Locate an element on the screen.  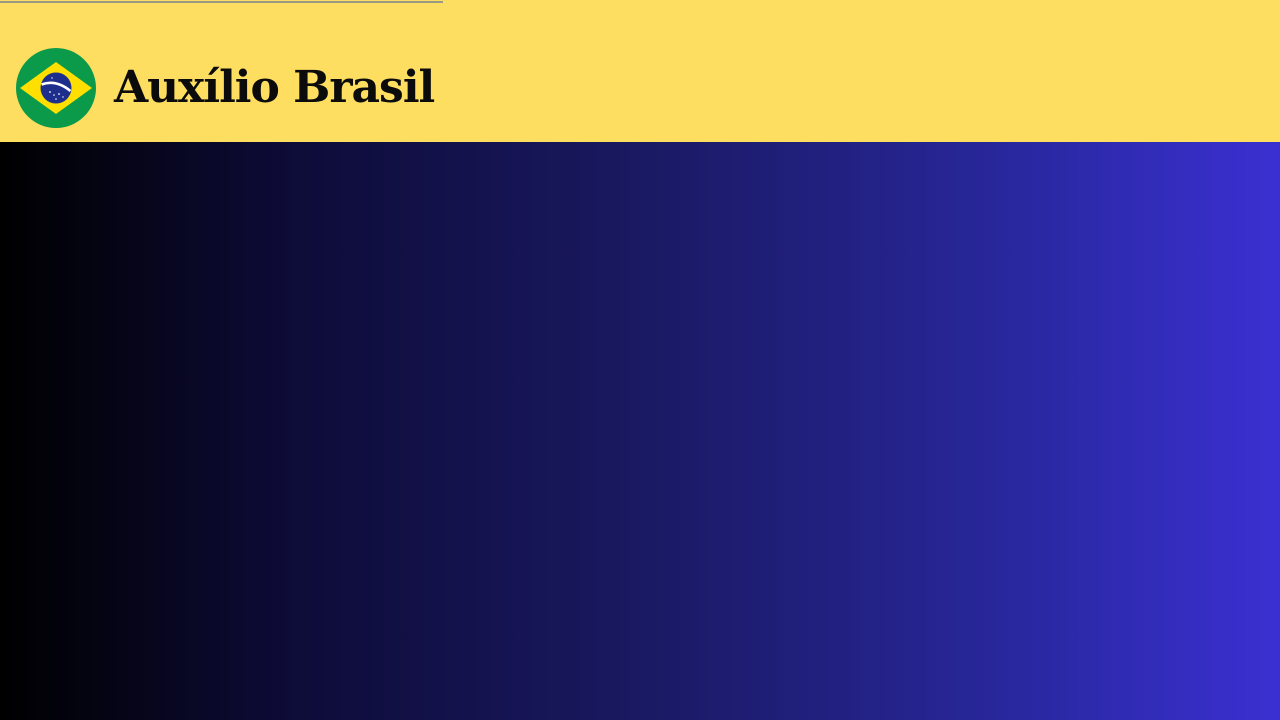
brazil-flag-icon is located at coordinates (56, 88).